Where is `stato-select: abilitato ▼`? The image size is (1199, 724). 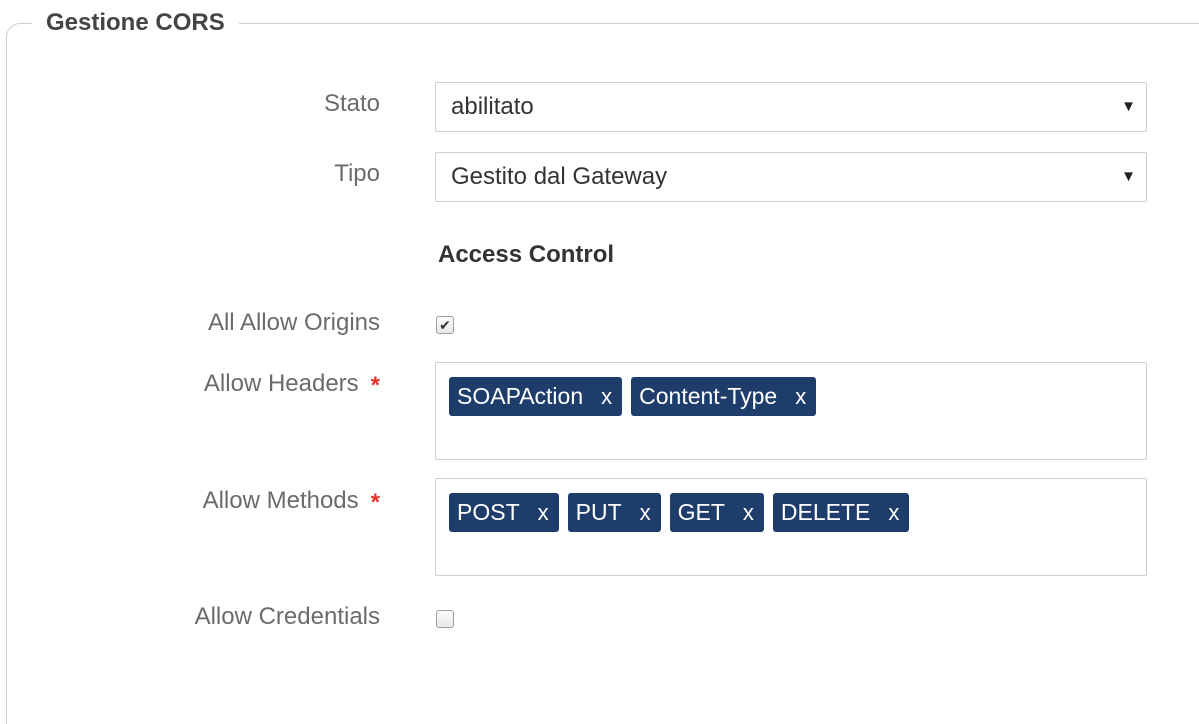
stato-select: abilitato ▼ is located at coordinates (791, 107).